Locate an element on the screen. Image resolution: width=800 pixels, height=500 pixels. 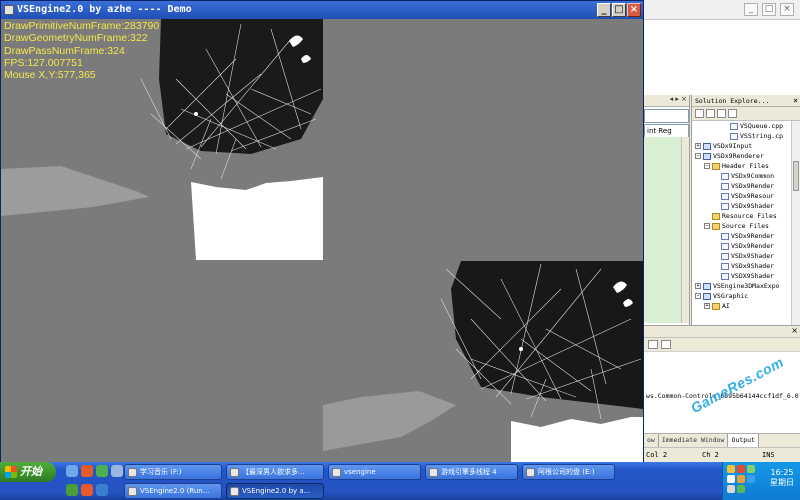
taskbar-button-label: vsengine is located at coordinates (360, 472).